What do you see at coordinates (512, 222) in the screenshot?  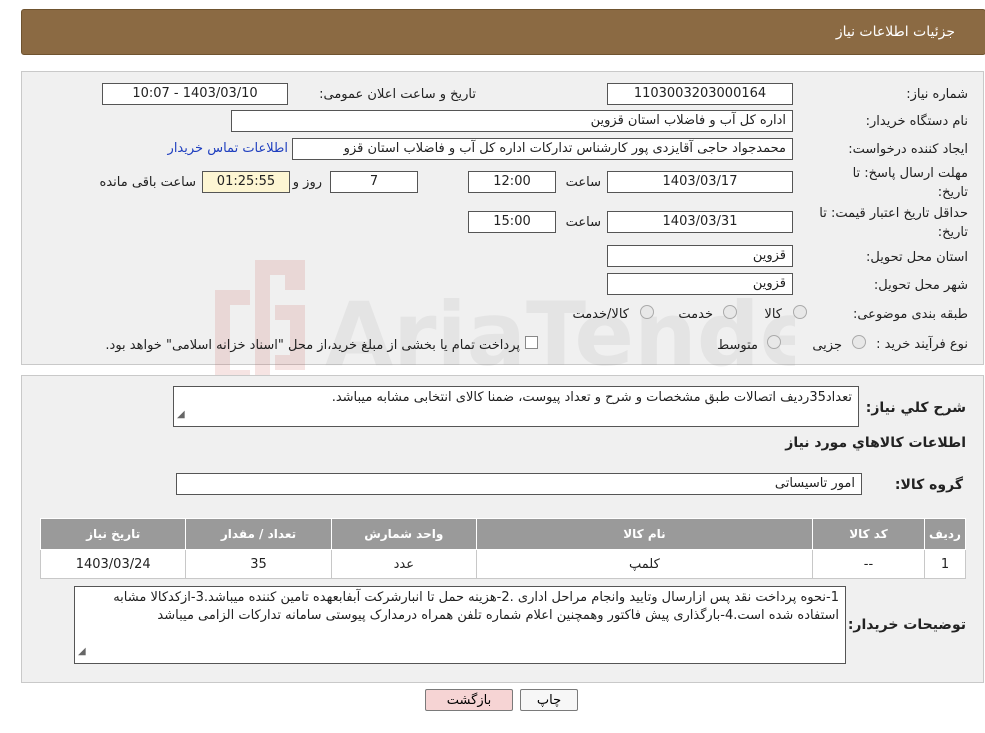 I see `validity-time-field: 15:00` at bounding box center [512, 222].